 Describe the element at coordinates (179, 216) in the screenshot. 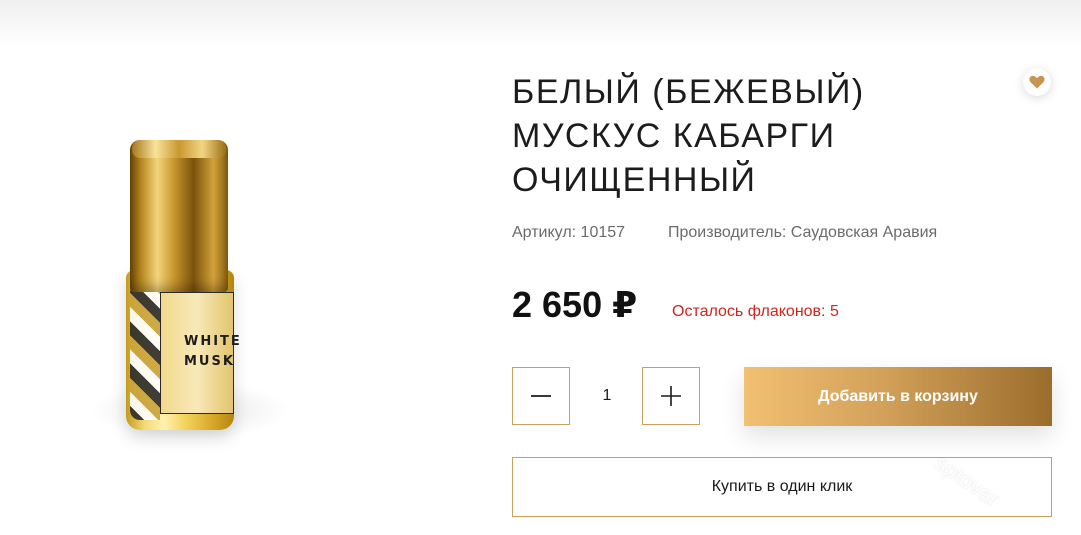

I see `bottle-cap` at that location.